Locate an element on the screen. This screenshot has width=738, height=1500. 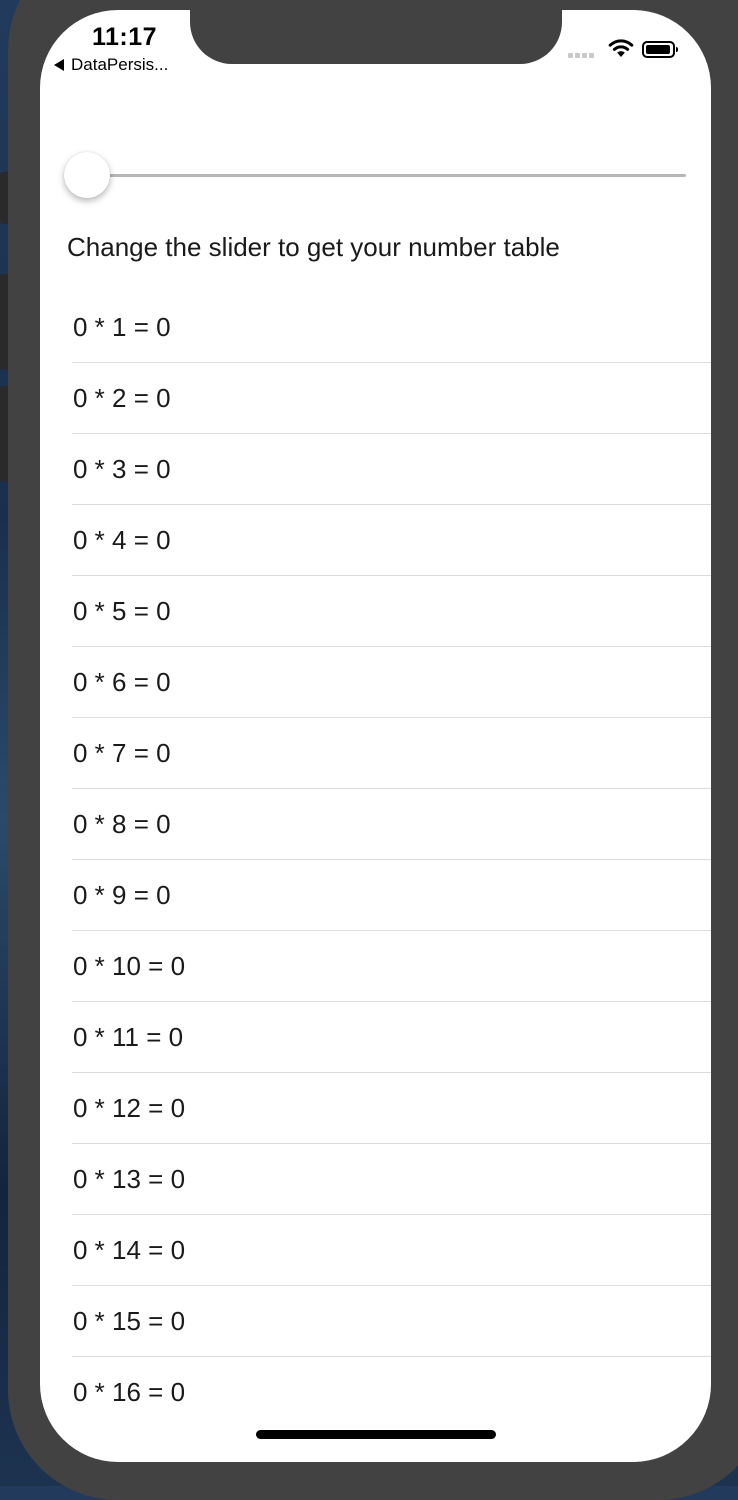
number-slider is located at coordinates (375, 175).